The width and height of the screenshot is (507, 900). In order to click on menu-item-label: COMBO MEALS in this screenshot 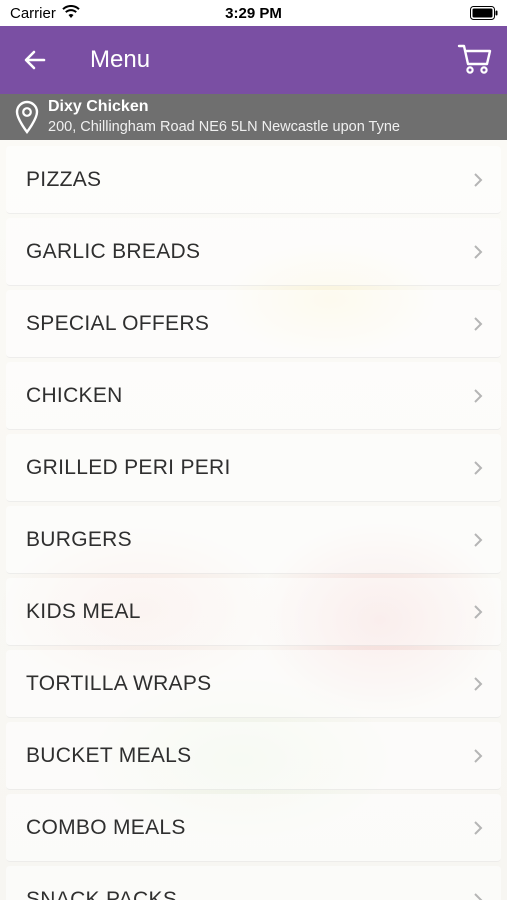, I will do `click(106, 827)`.